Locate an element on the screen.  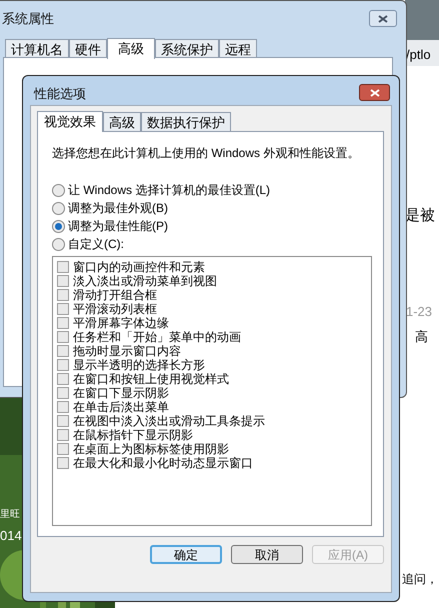
checkbox-option: 平滑滚动列表框 is located at coordinates (214, 309).